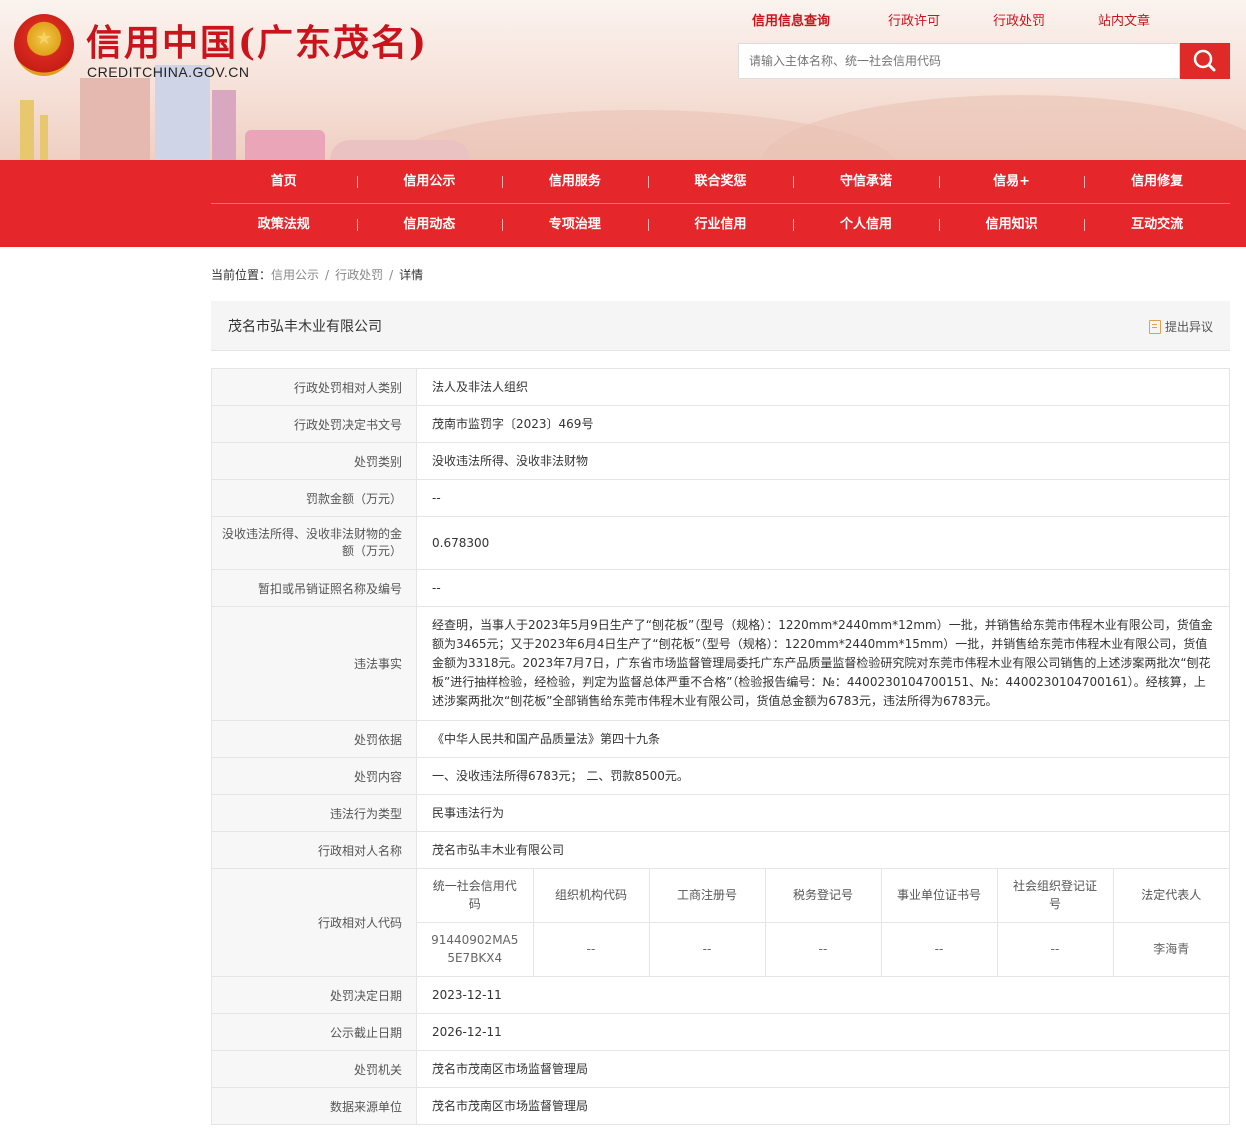 The image size is (1246, 1132). What do you see at coordinates (314, 739) in the screenshot?
I see `detail-label: 处罚依据` at bounding box center [314, 739].